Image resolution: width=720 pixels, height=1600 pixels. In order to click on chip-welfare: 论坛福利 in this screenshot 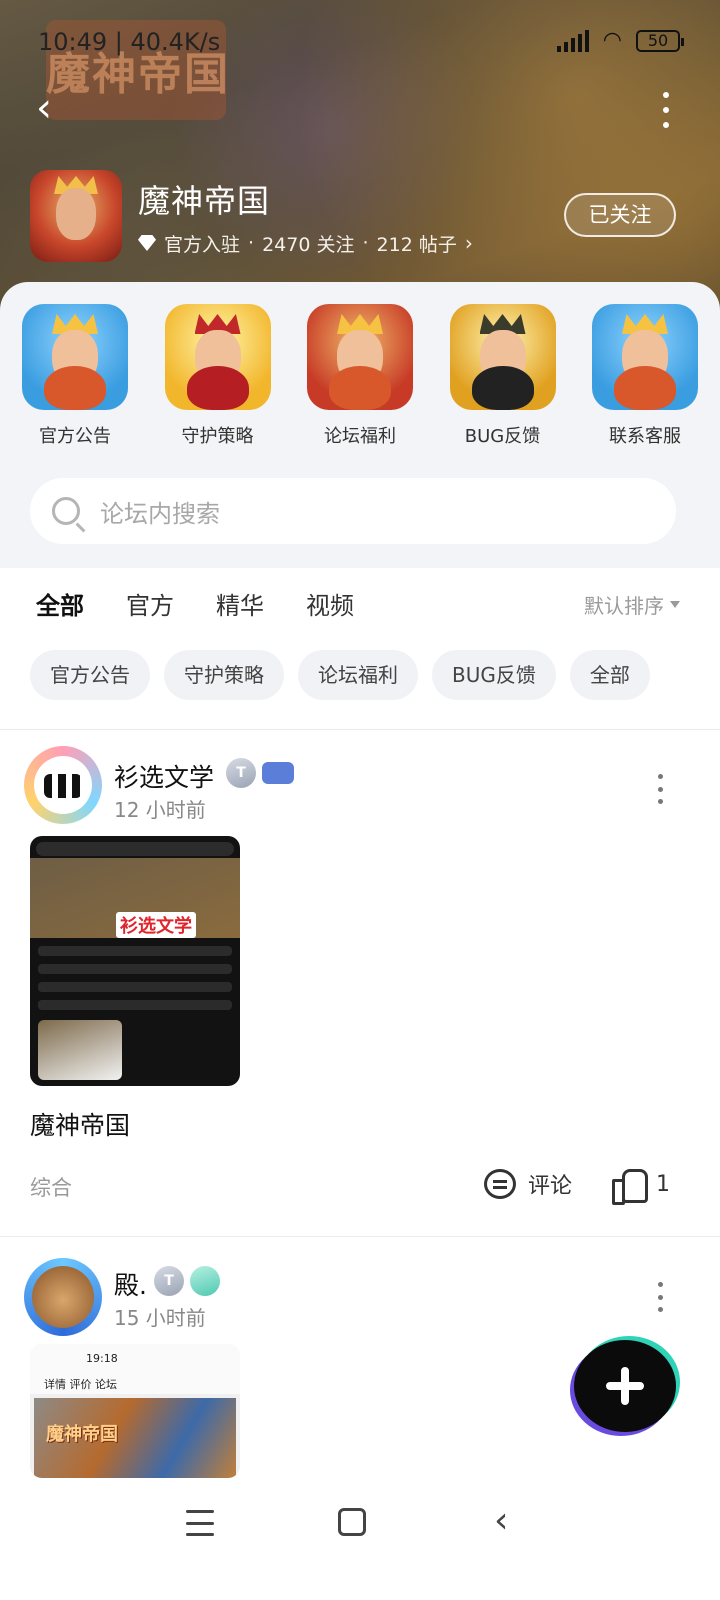, I will do `click(358, 675)`.